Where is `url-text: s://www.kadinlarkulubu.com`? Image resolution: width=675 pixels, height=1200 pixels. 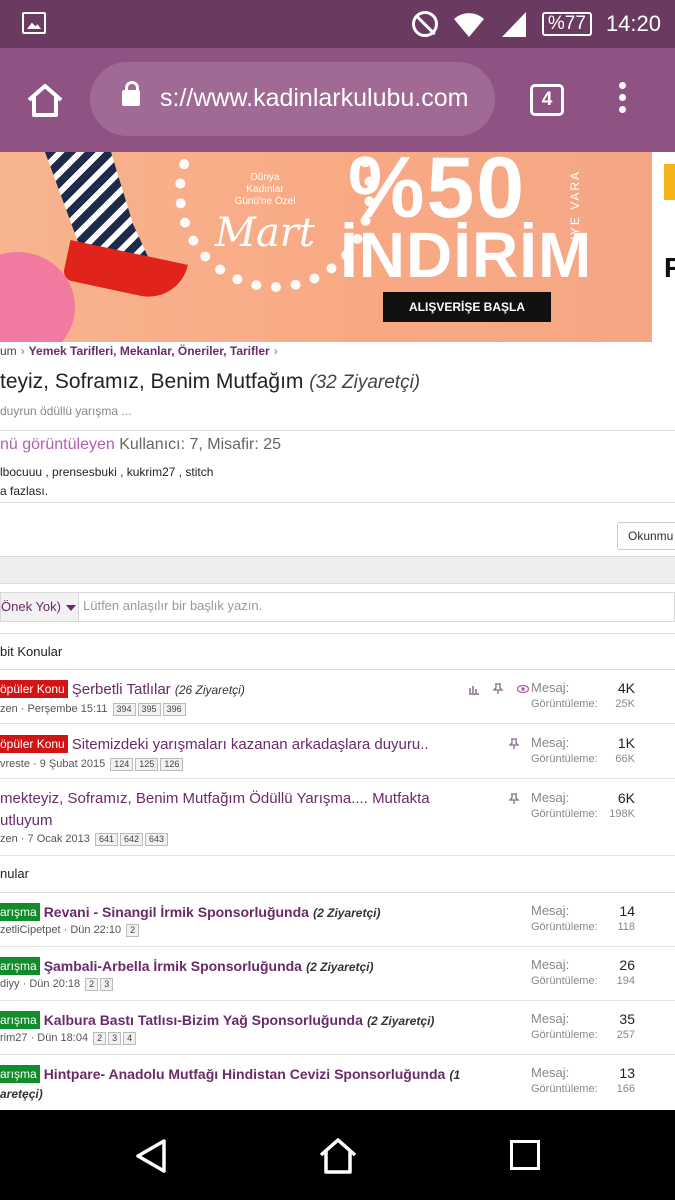
url-text: s://www.kadinlarkulubu.com is located at coordinates (314, 98).